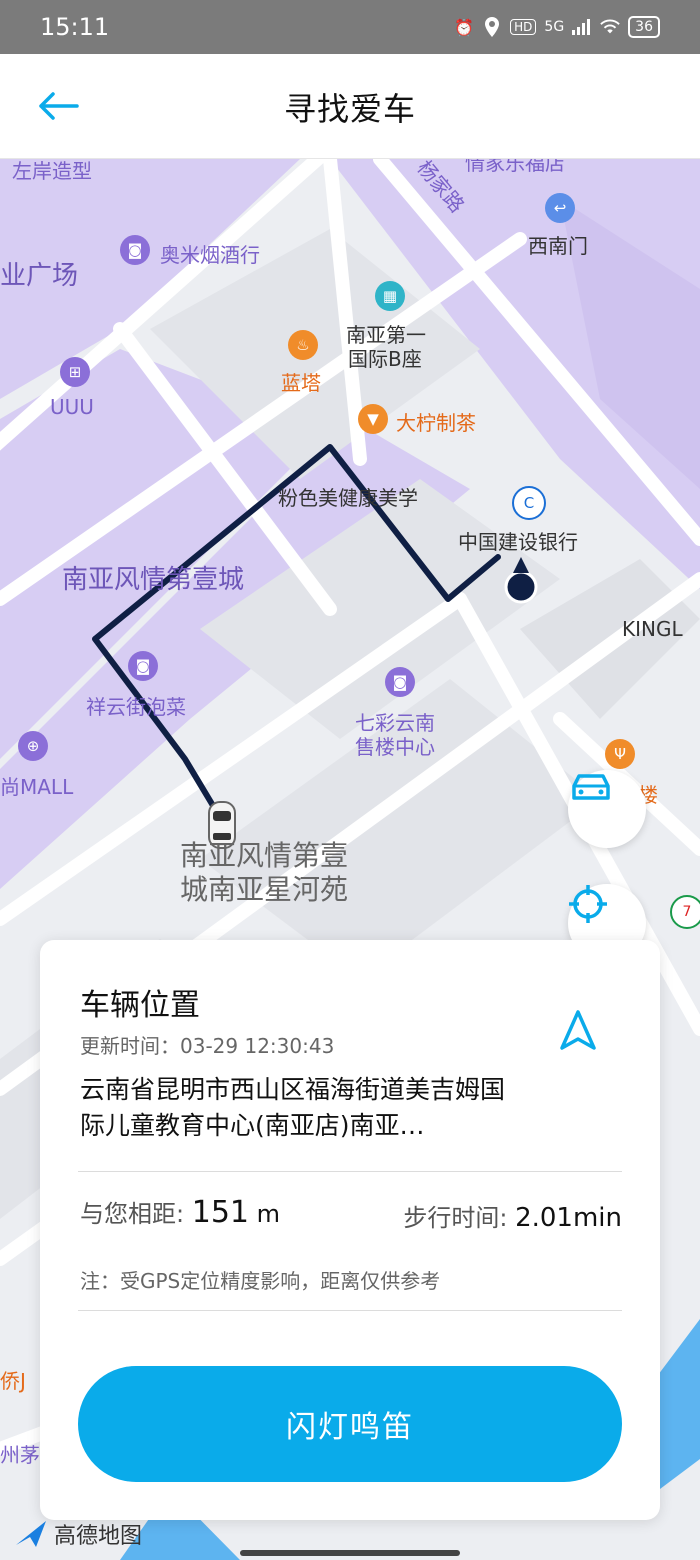 The height and width of the screenshot is (1560, 700). I want to click on poi-label: 尚MALL, so click(37, 787).